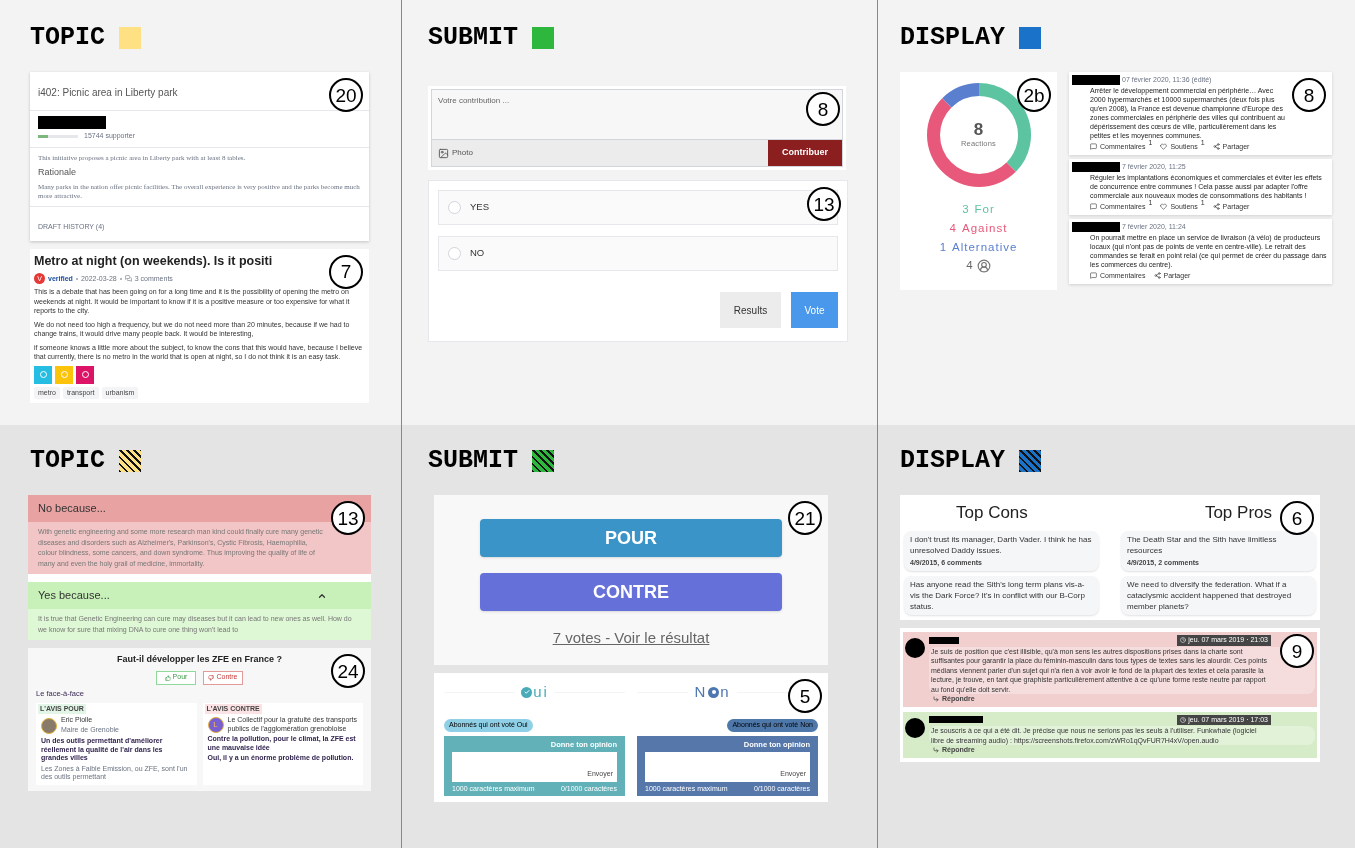 The image size is (1355, 848). I want to click on thumbs-up-icon, so click(167, 677).